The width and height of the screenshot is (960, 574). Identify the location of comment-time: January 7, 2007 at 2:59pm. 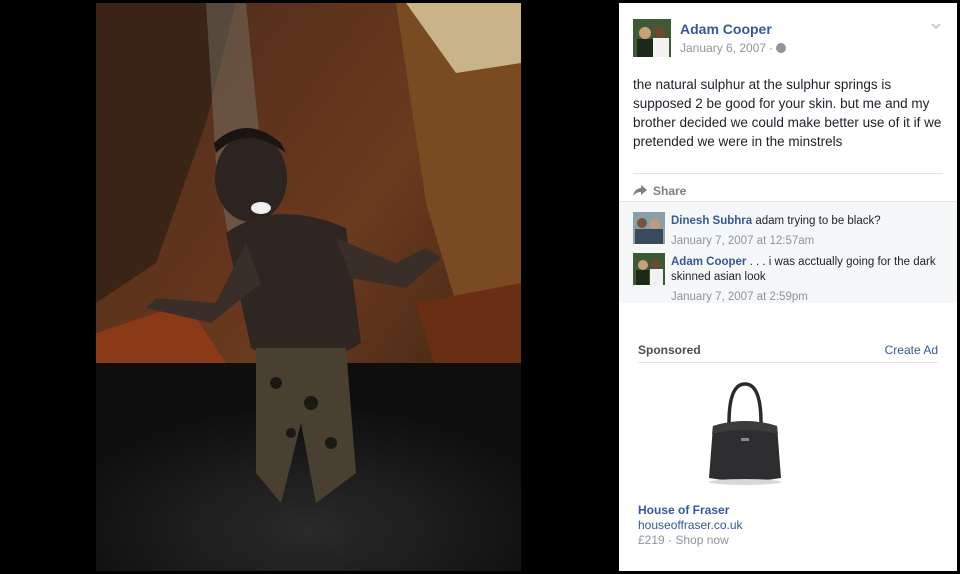
(807, 297).